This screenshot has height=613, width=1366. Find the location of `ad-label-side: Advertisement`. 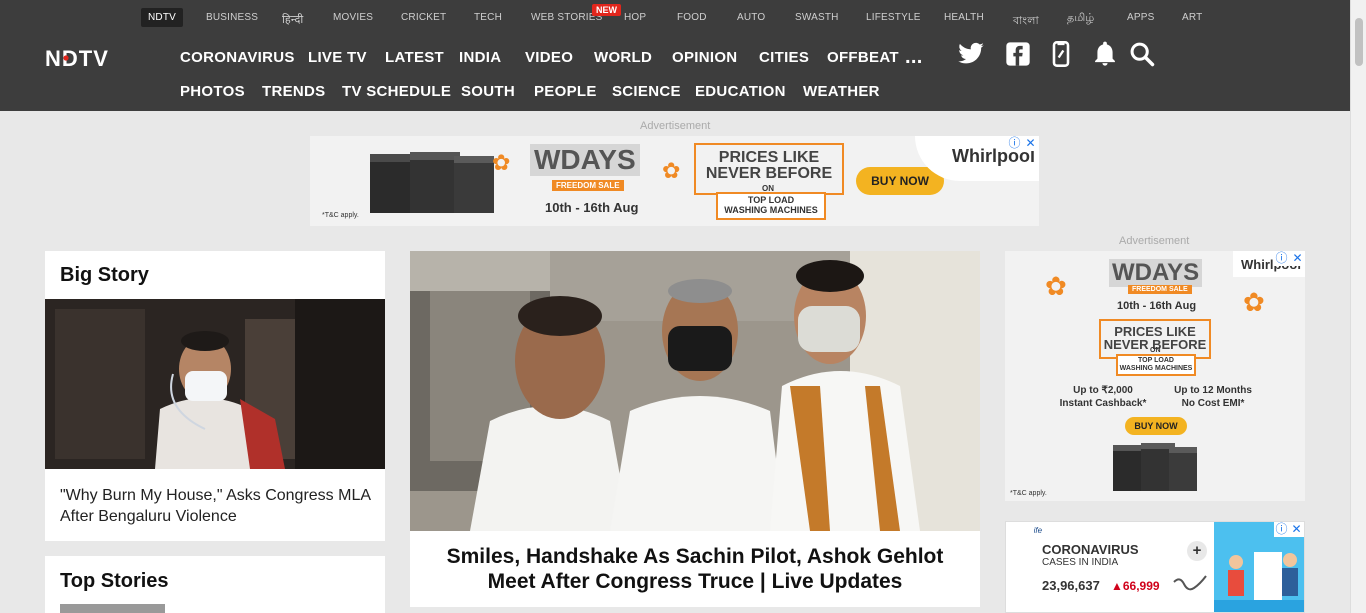

ad-label-side: Advertisement is located at coordinates (1154, 241).